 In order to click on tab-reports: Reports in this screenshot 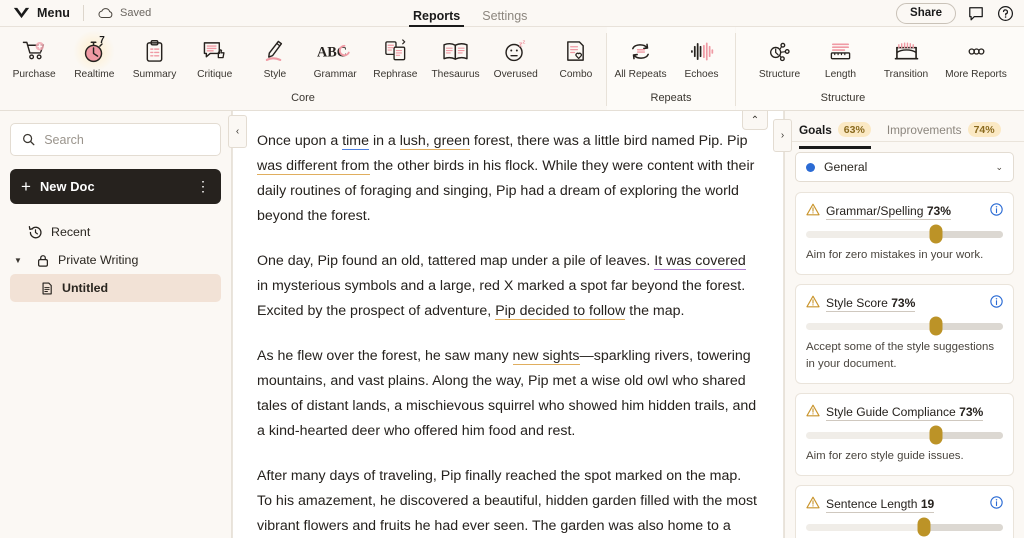, I will do `click(436, 13)`.